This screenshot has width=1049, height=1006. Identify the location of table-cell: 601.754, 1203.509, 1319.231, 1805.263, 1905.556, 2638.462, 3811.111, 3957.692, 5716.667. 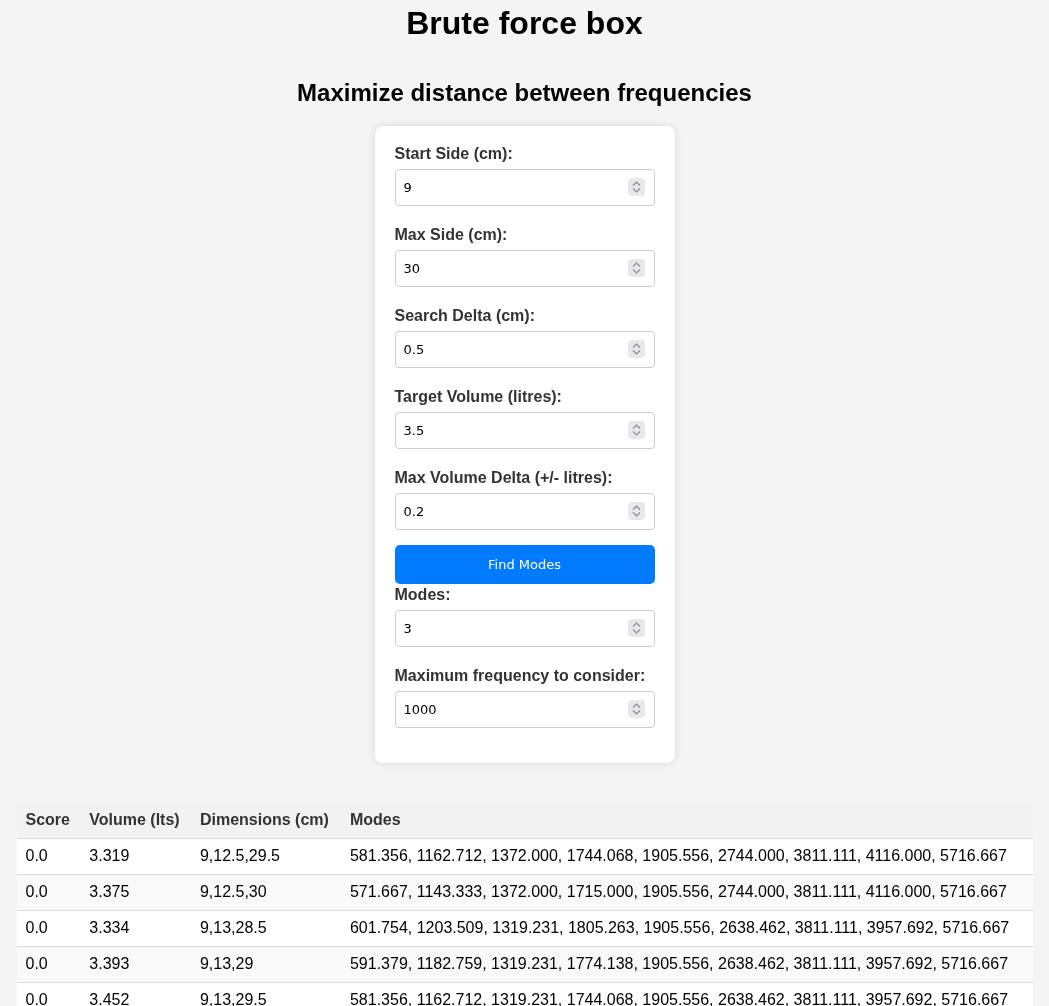
(686, 928).